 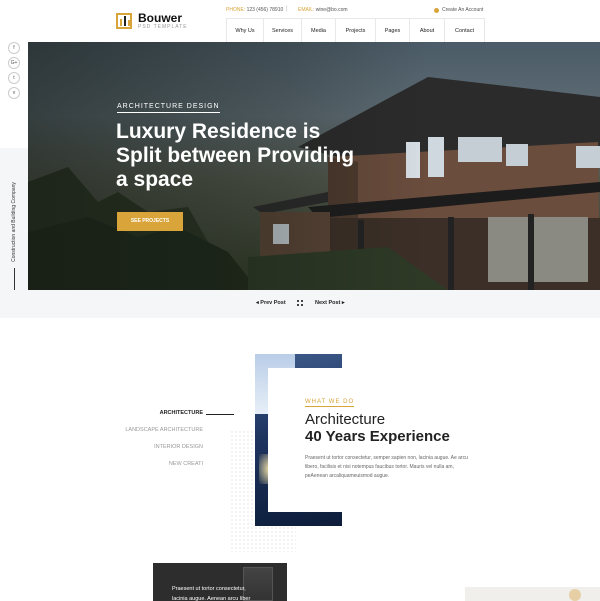 I want to click on about-title: Architecture 40 Years Experience, so click(x=377, y=428).